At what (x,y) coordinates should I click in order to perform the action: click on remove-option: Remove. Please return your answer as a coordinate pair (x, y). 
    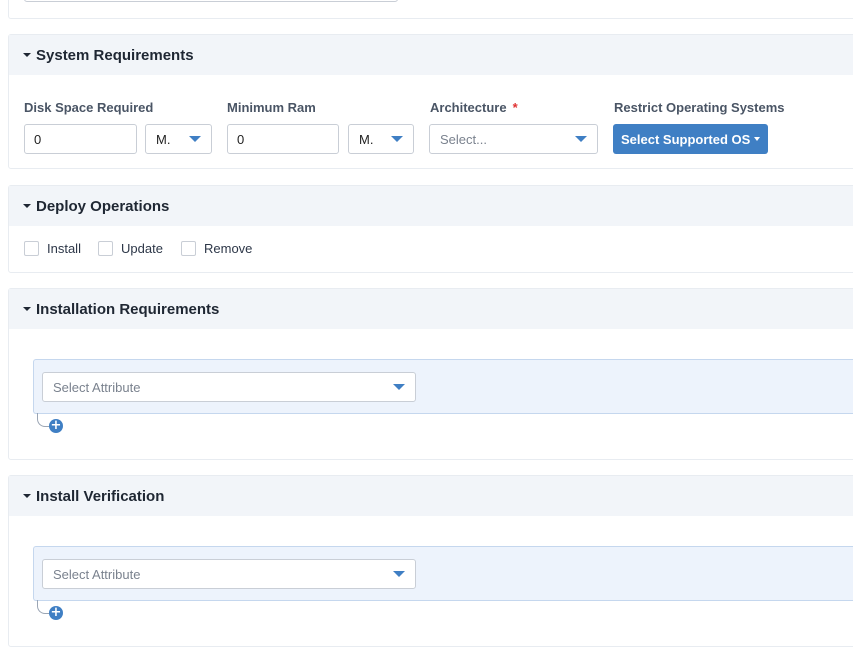
    Looking at the image, I should click on (216, 248).